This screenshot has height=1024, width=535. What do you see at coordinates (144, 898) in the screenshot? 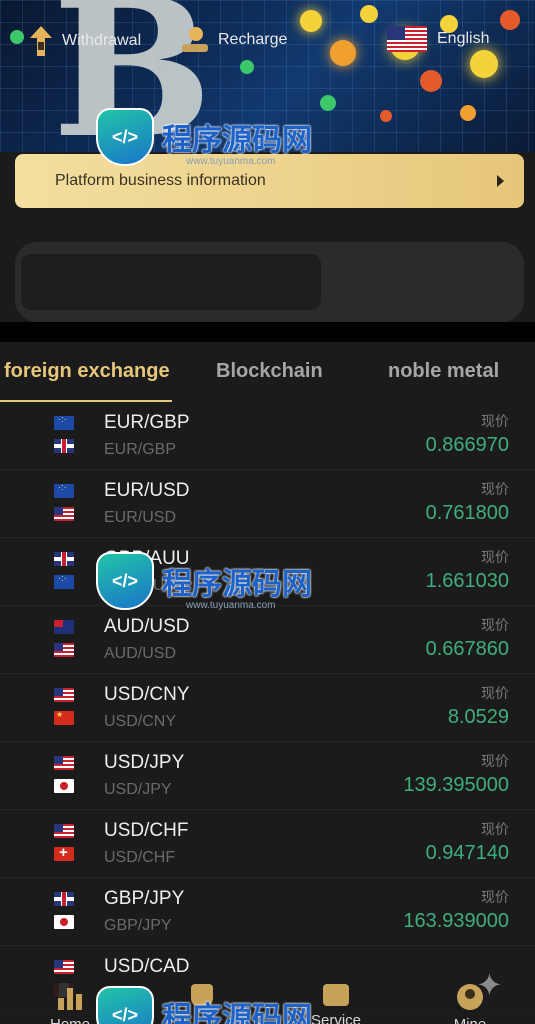
I see `pair-name: GBP/JPY` at bounding box center [144, 898].